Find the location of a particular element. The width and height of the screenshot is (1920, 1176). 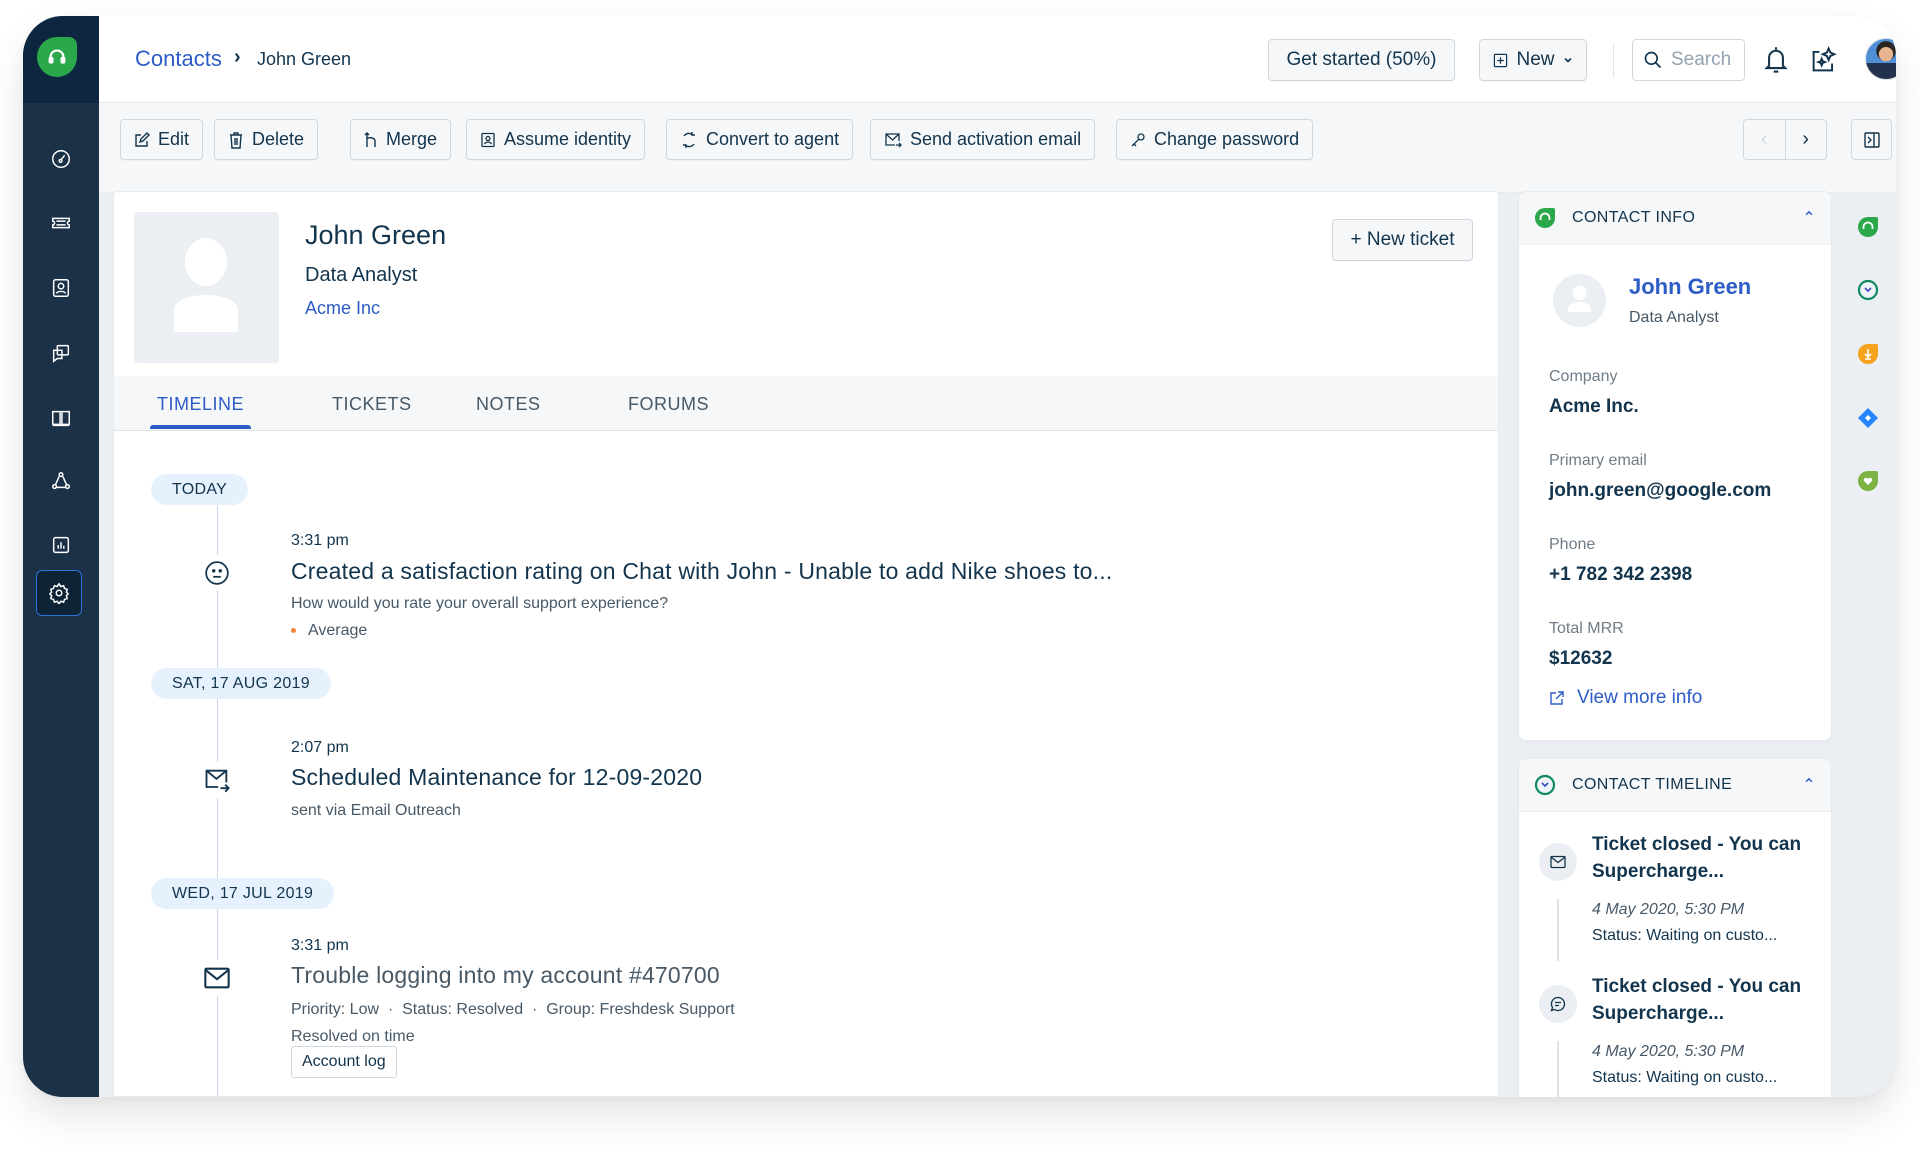

chevron-left-icon: ‹ is located at coordinates (1764, 139).